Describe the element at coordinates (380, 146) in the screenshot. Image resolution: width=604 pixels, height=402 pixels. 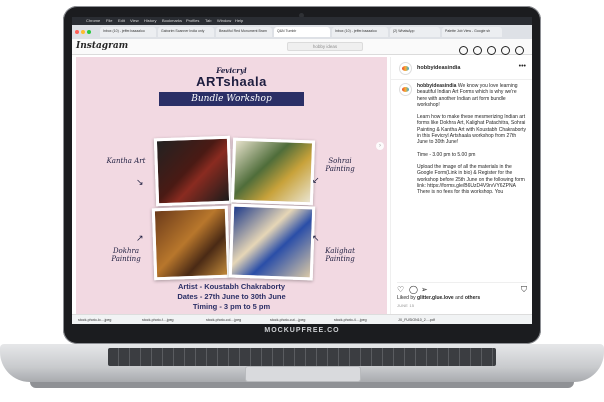
I see `next-slide-chevron-icon: ›` at that location.